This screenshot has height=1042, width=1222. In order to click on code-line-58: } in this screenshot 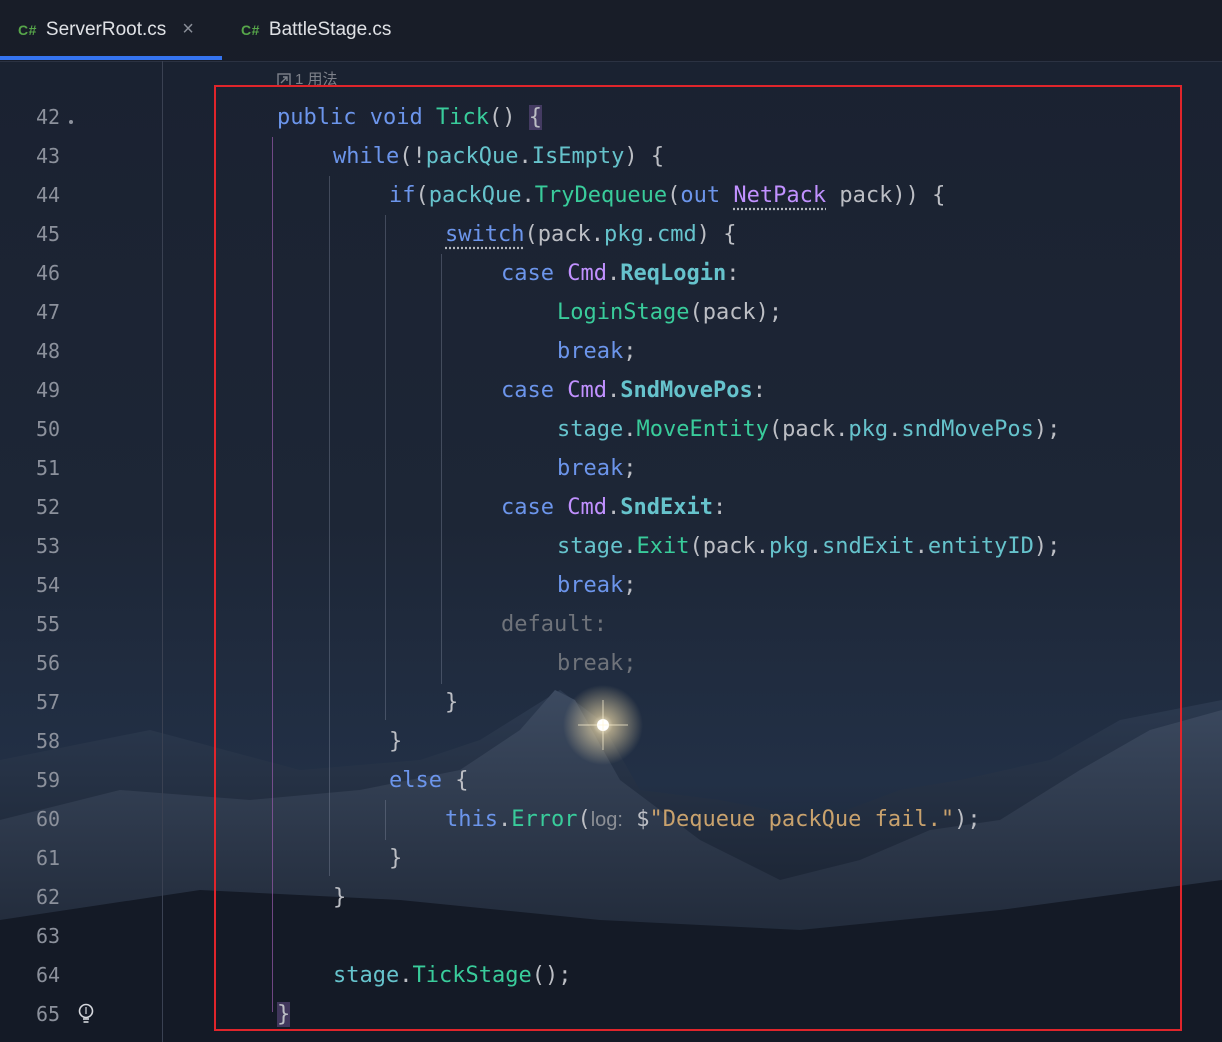, I will do `click(395, 741)`.